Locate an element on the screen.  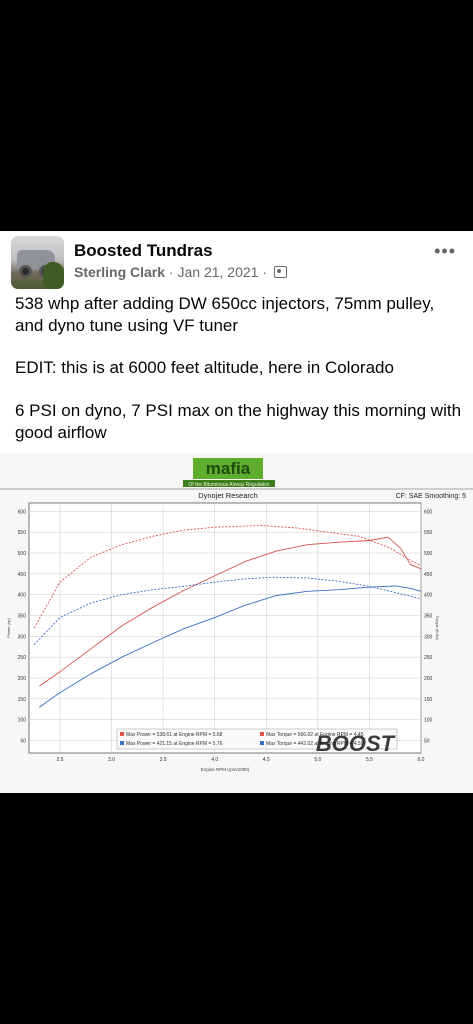
y2-tick-label-5: 350 is located at coordinates (428, 617).